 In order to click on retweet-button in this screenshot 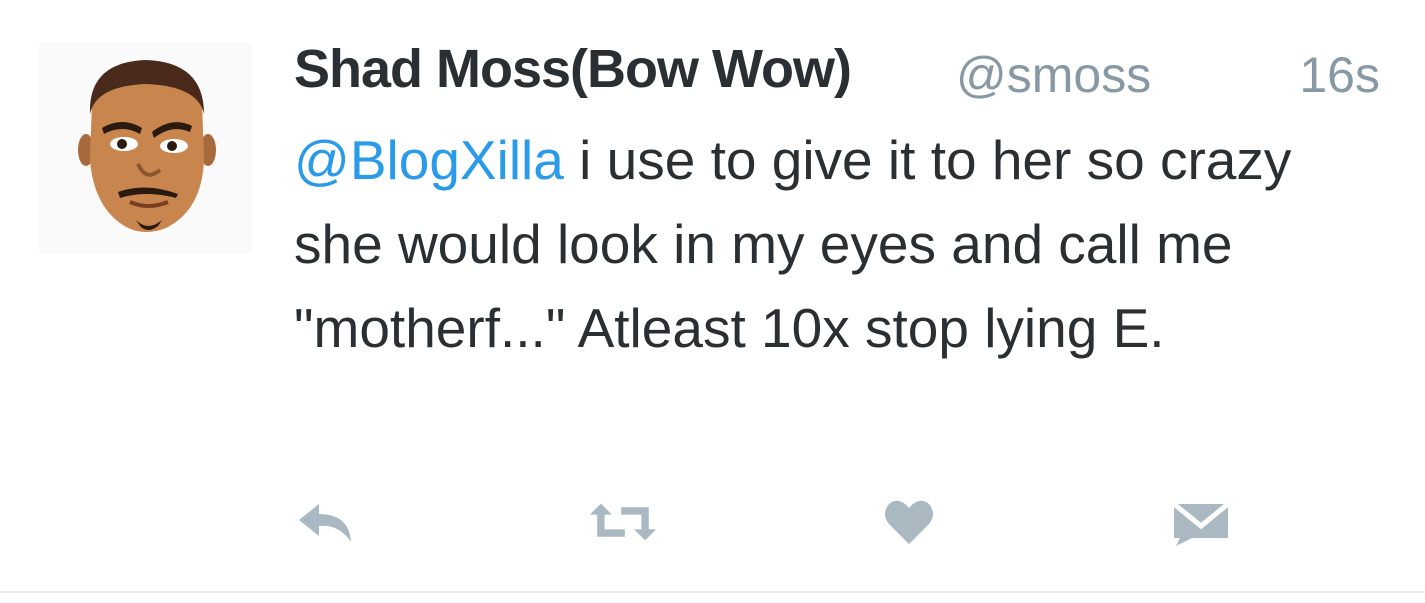, I will do `click(623, 522)`.